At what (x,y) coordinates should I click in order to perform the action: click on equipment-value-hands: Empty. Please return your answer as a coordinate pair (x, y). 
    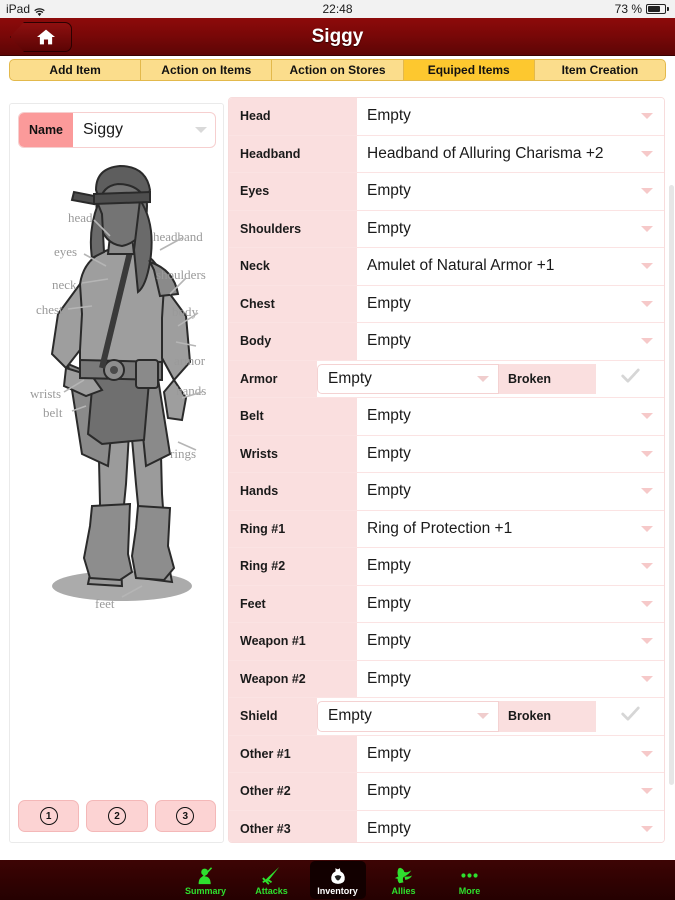
    Looking at the image, I should click on (493, 491).